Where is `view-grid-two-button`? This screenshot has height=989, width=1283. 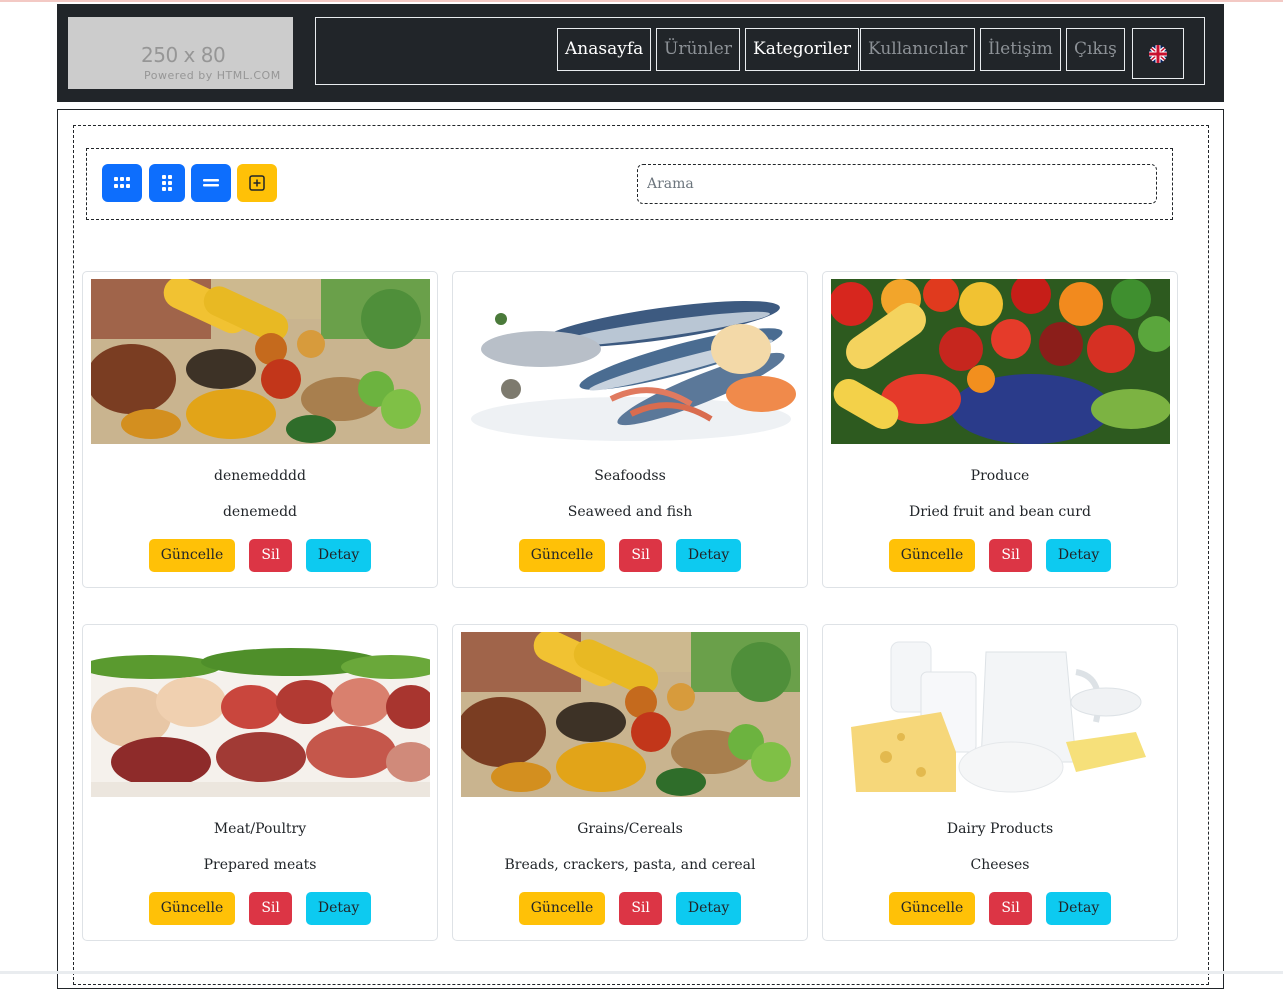 view-grid-two-button is located at coordinates (167, 183).